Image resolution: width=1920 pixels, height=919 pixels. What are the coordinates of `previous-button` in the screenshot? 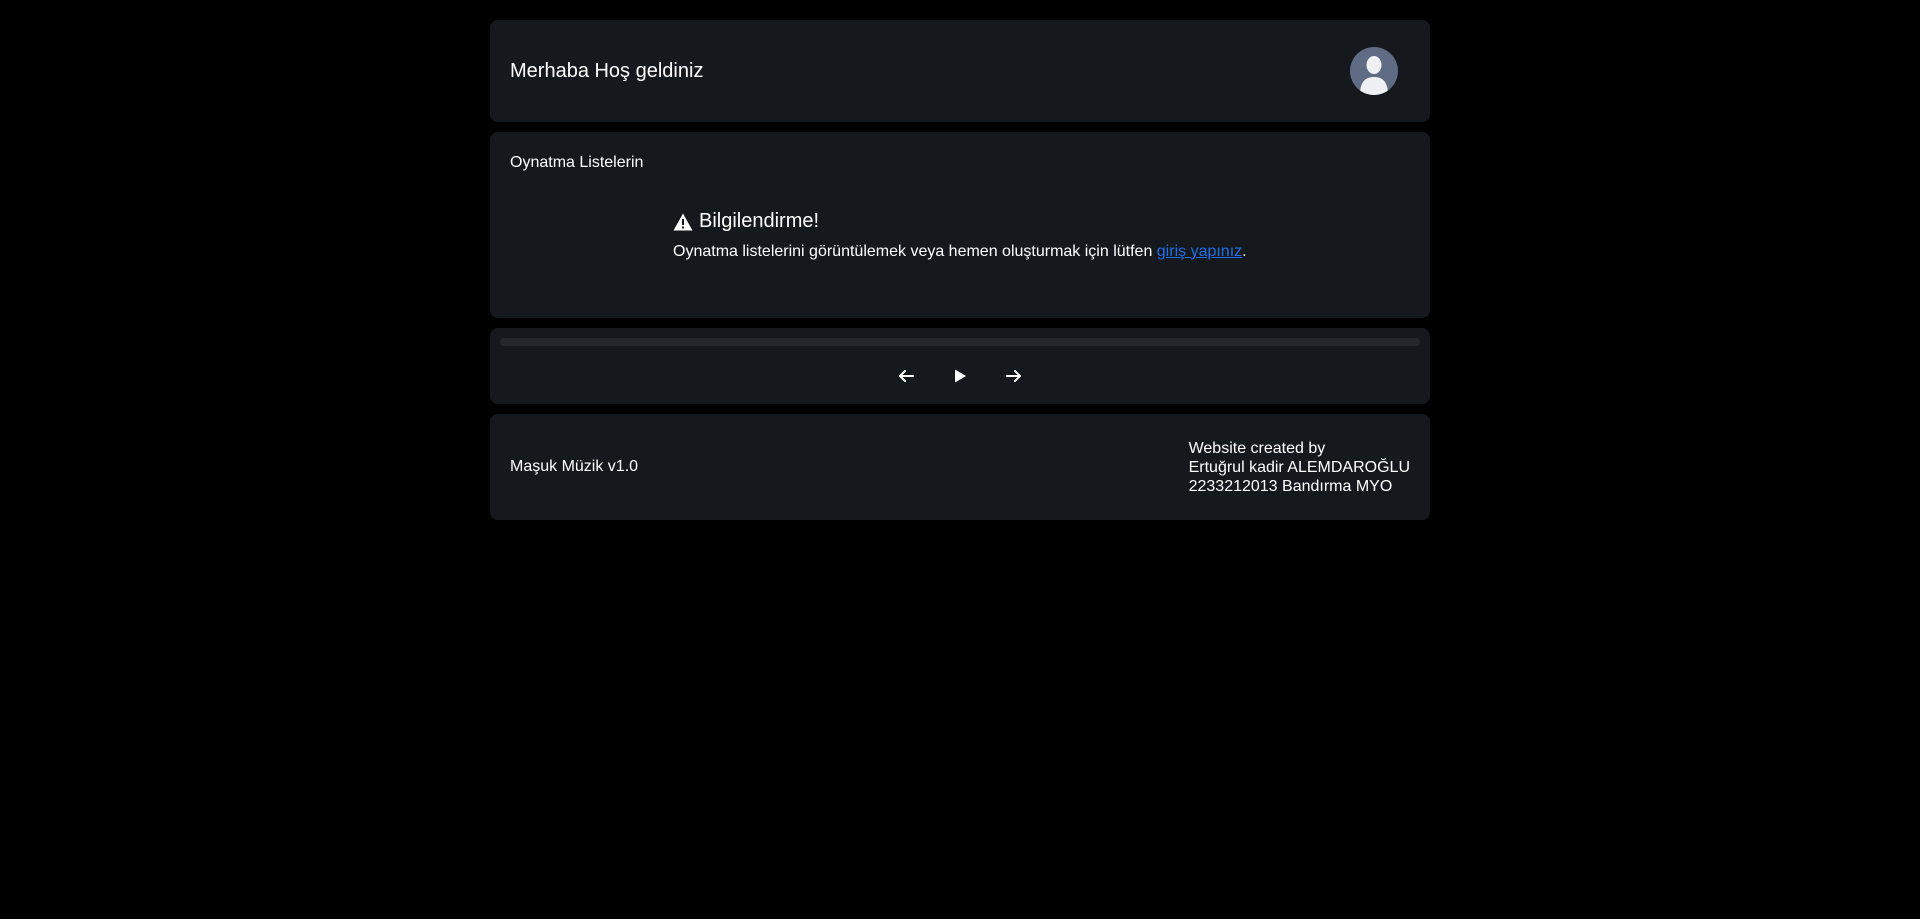 It's located at (906, 376).